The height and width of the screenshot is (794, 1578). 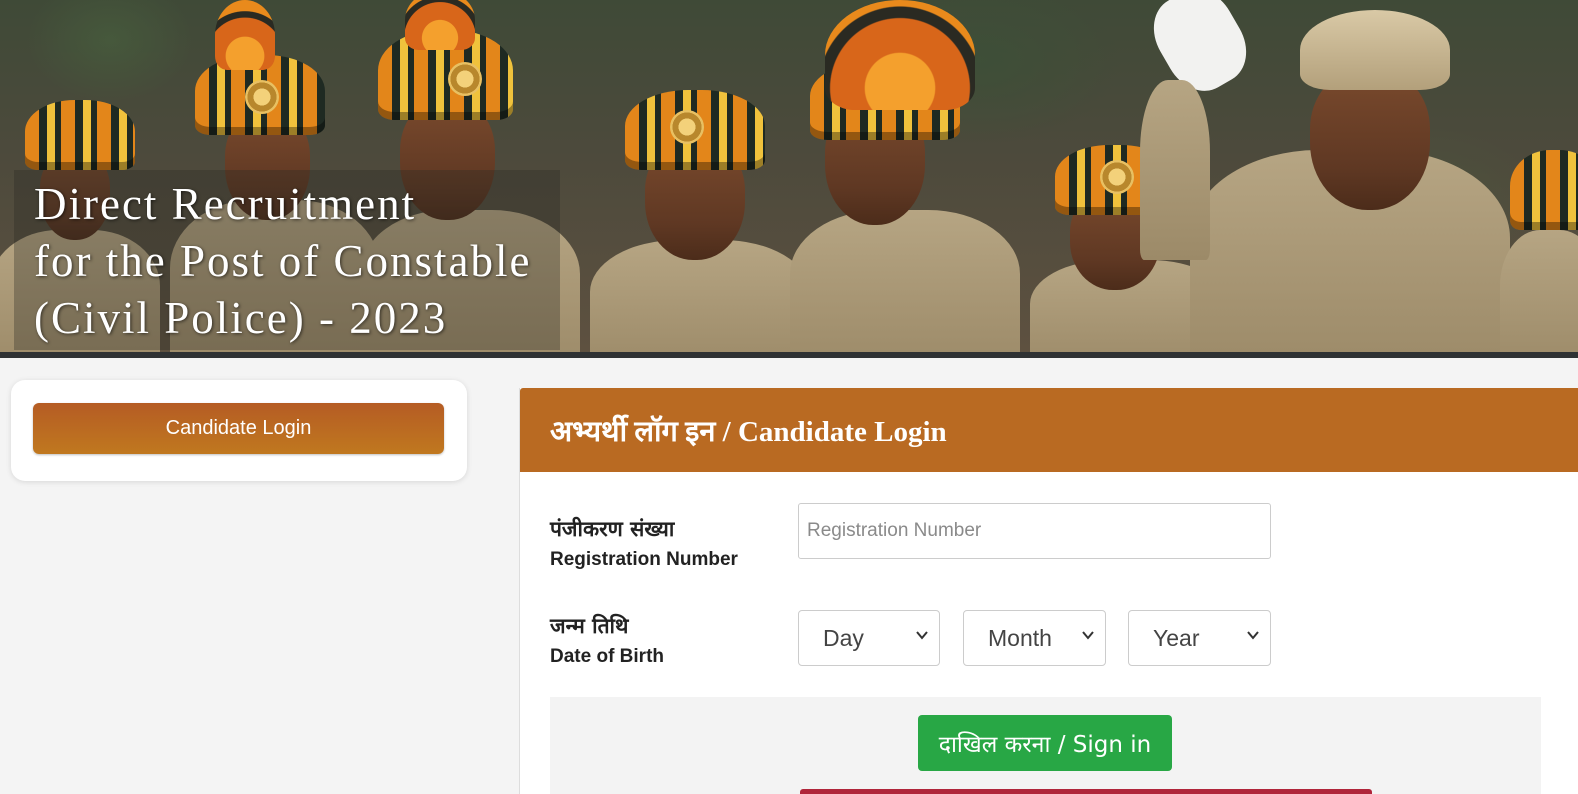 What do you see at coordinates (843, 637) in the screenshot?
I see `dob-day-value: Day` at bounding box center [843, 637].